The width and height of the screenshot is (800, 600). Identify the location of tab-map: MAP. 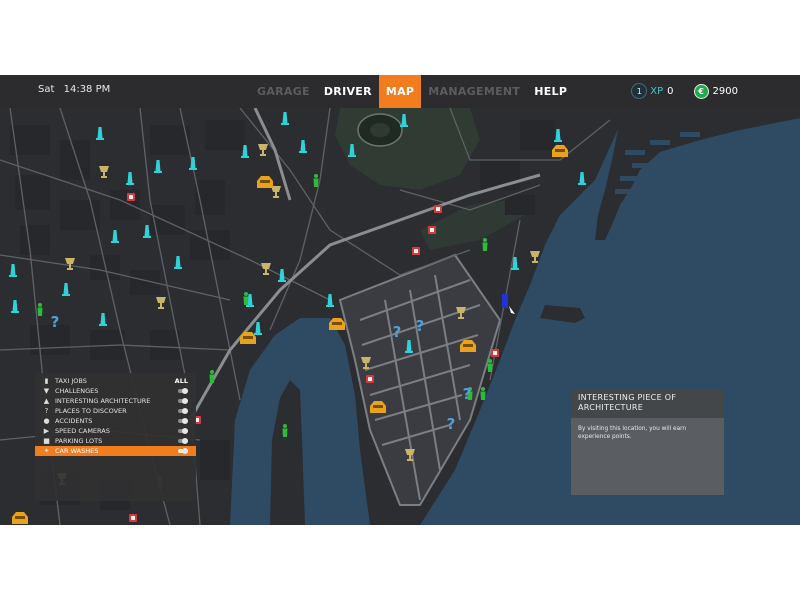
(400, 91).